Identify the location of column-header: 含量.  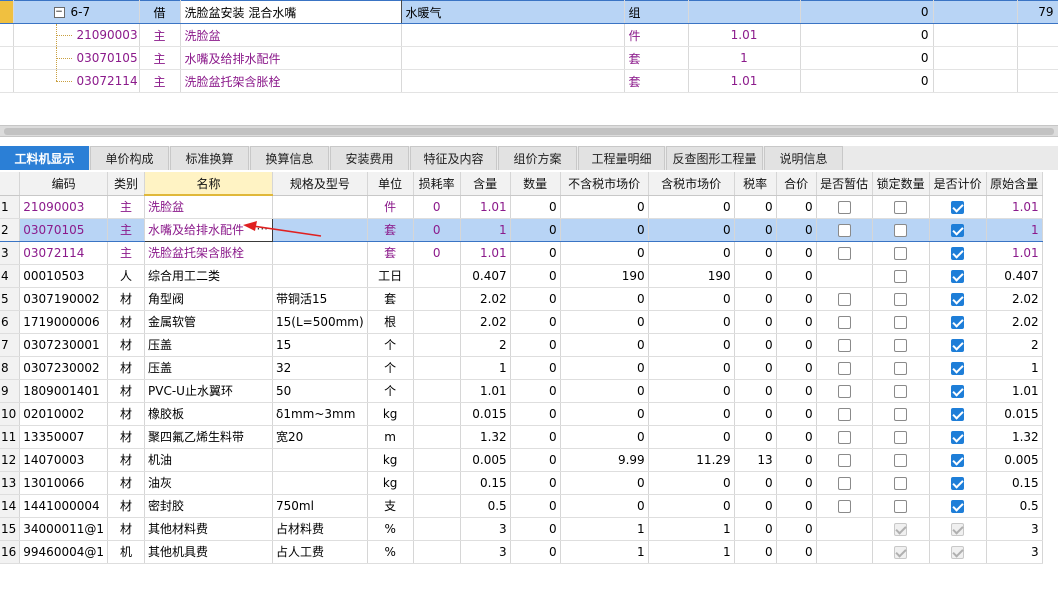
(485, 184).